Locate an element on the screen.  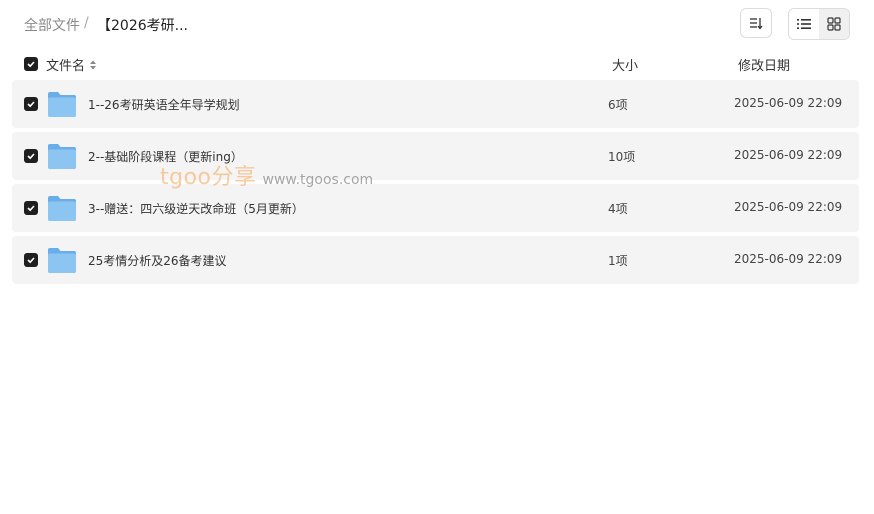
view-toggle is located at coordinates (819, 24).